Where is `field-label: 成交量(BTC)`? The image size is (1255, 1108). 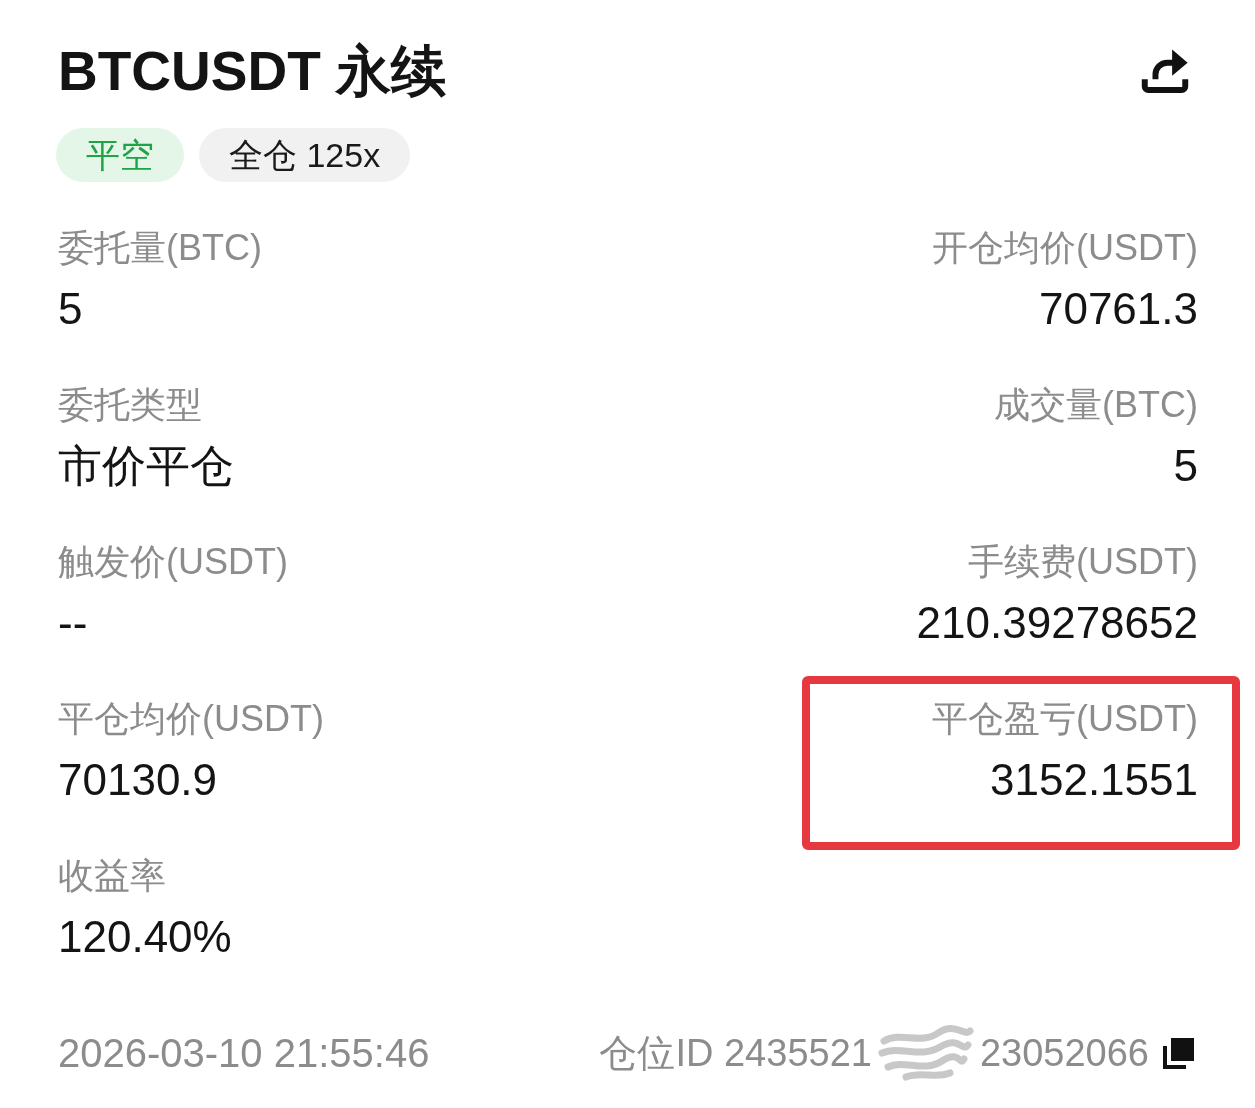
field-label: 成交量(BTC) is located at coordinates (1096, 405).